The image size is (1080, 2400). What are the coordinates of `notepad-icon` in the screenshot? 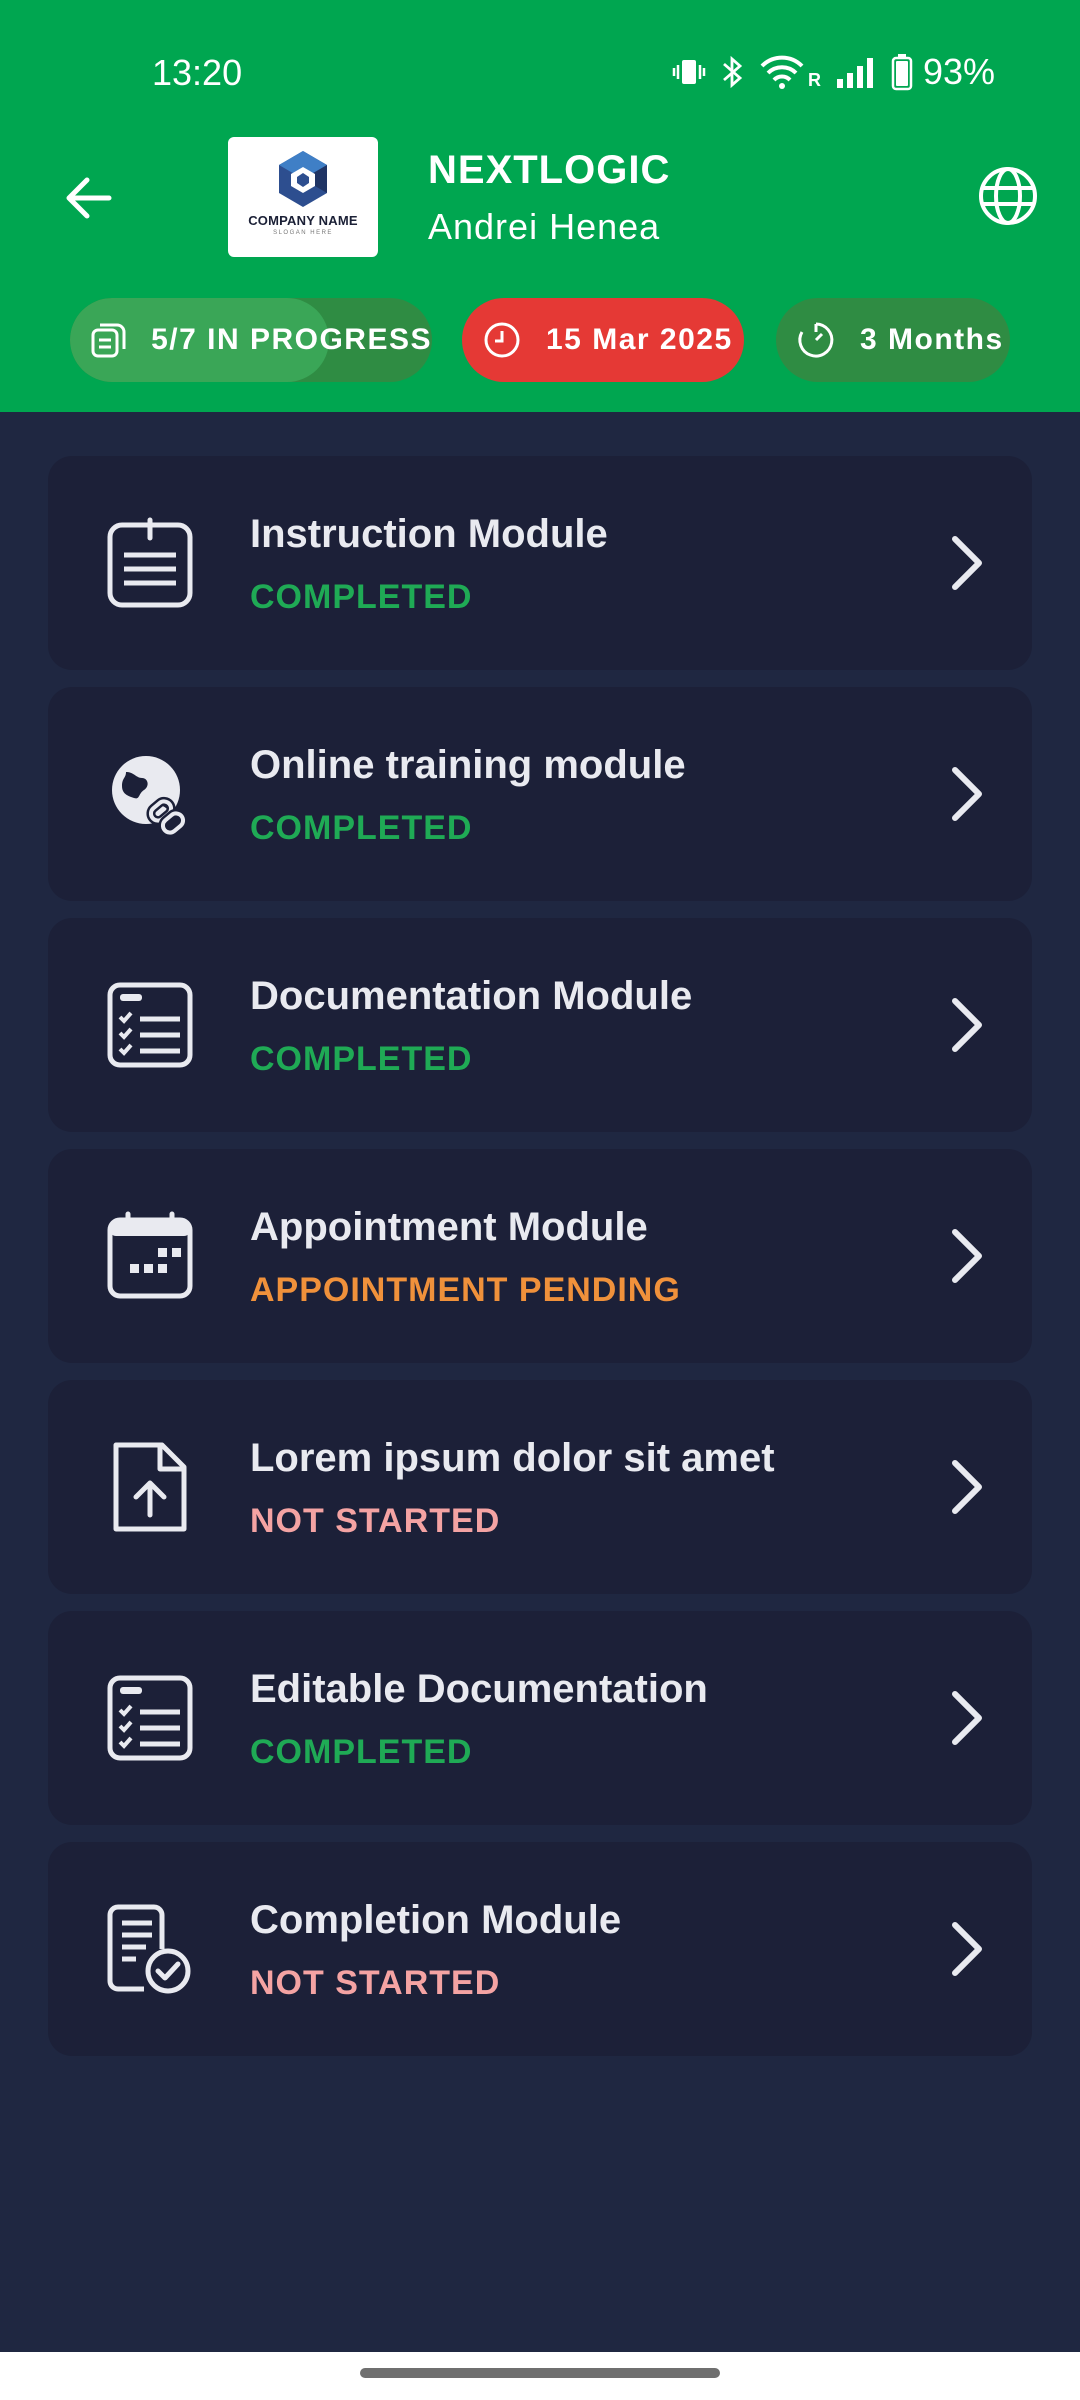 It's located at (150, 563).